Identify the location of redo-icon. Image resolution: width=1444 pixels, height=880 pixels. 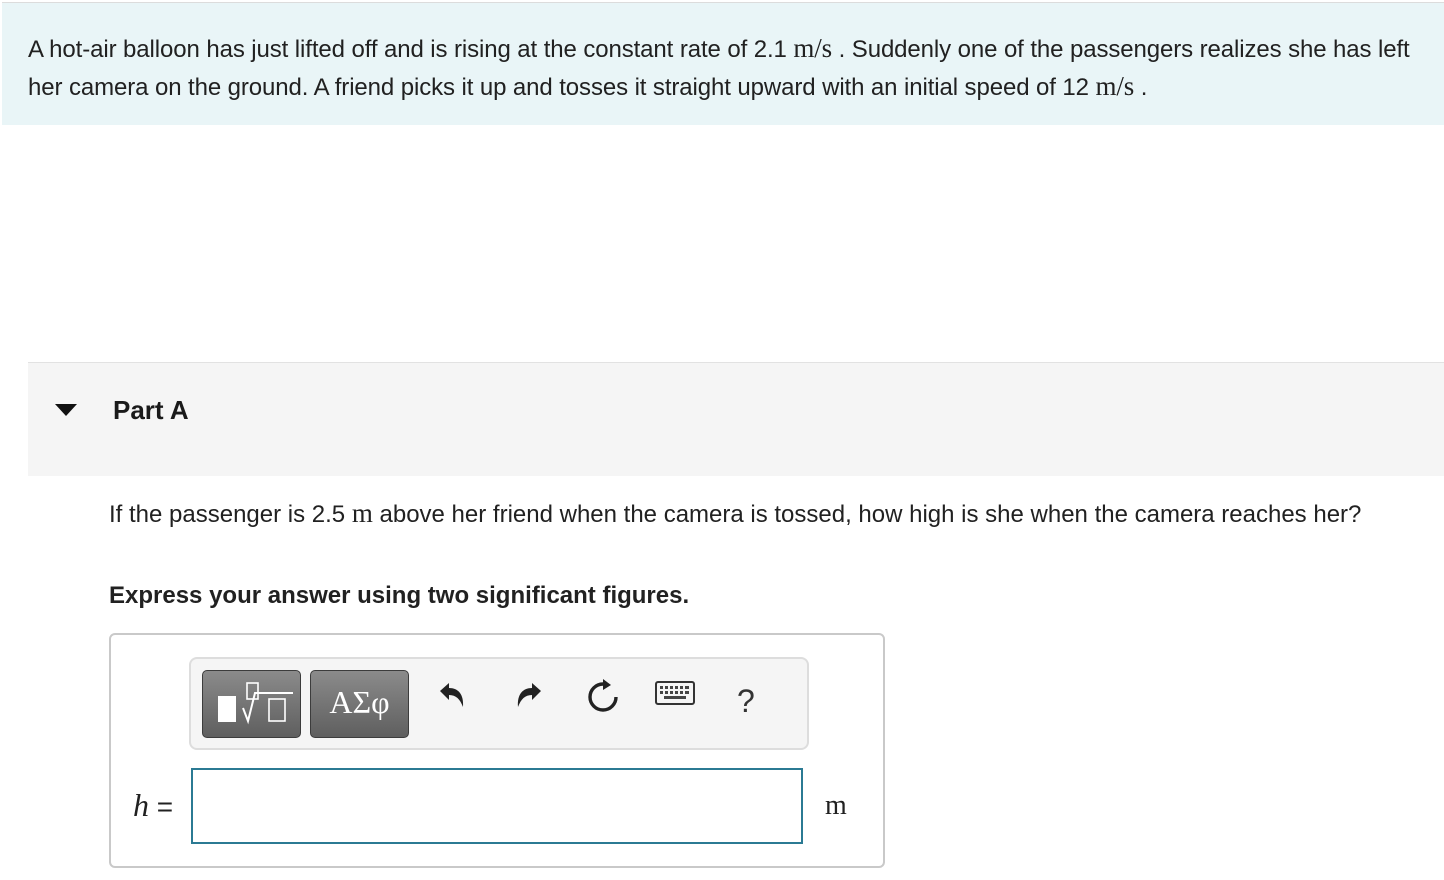
(529, 699).